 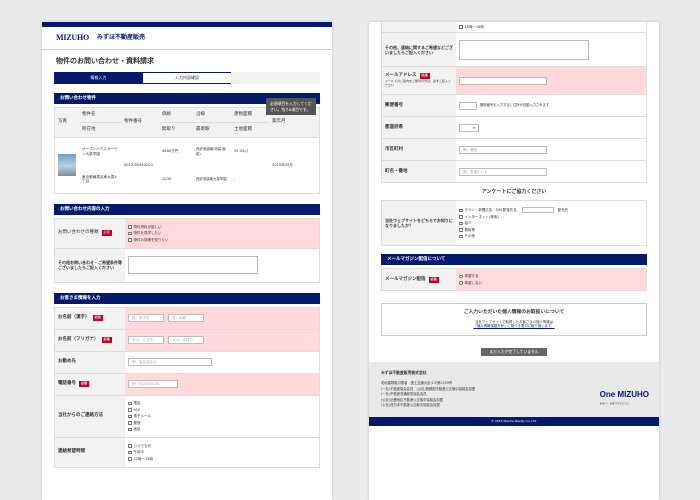 I want to click on inquiry-type-options: 物件資料が欲しい 物件を見学したい 物件の詳細を知りたい, so click(x=148, y=233).